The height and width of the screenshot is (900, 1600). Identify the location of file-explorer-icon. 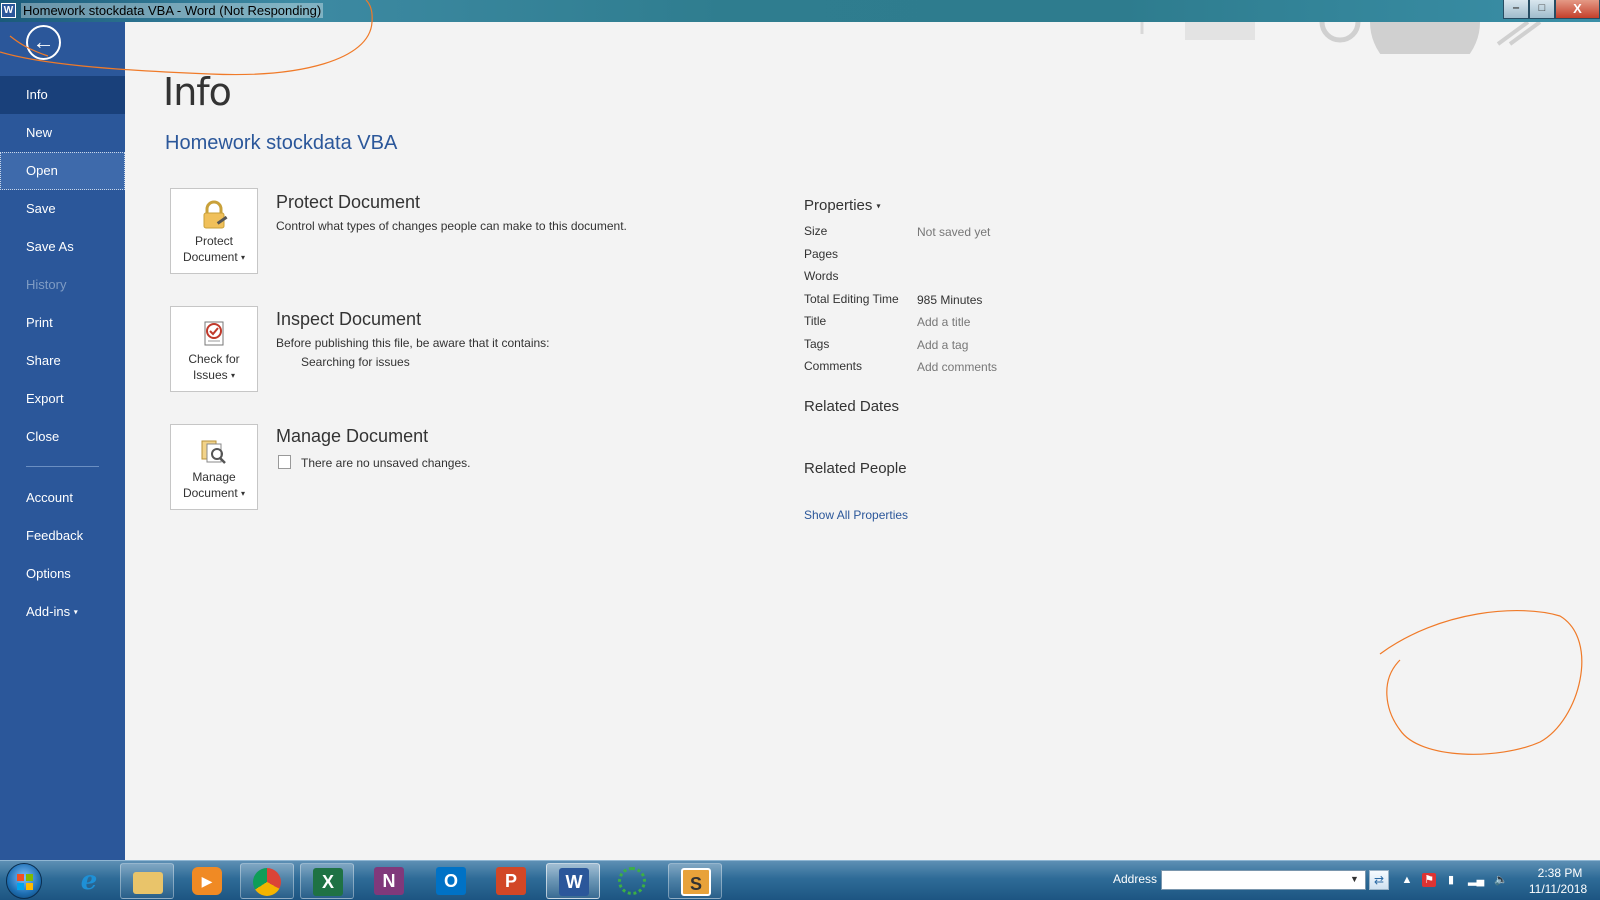
(148, 883).